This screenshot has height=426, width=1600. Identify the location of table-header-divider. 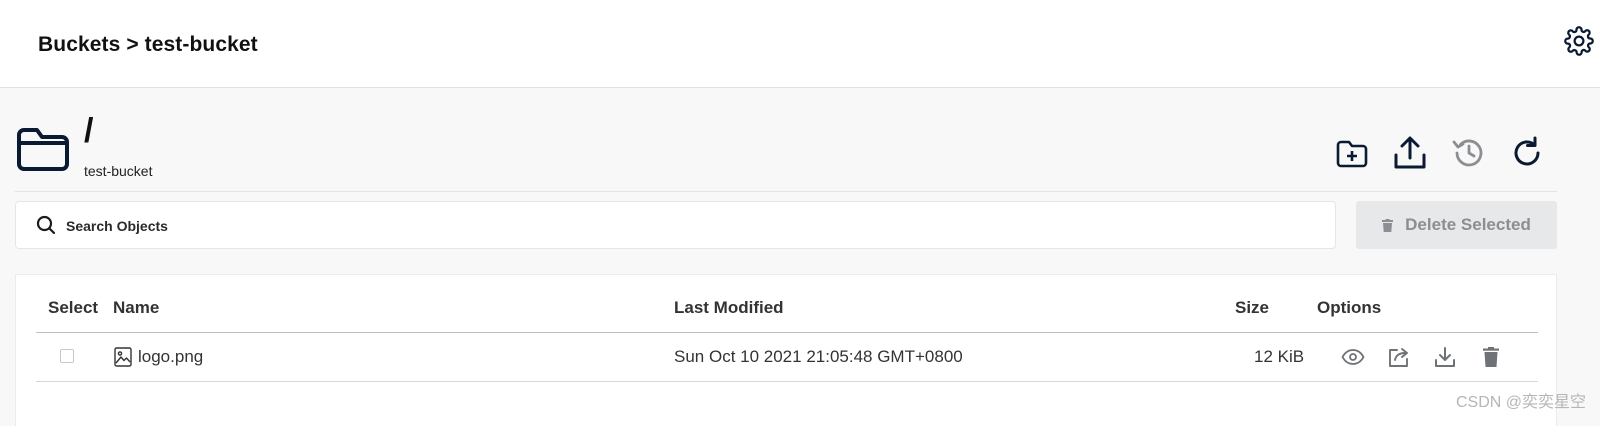
(787, 332).